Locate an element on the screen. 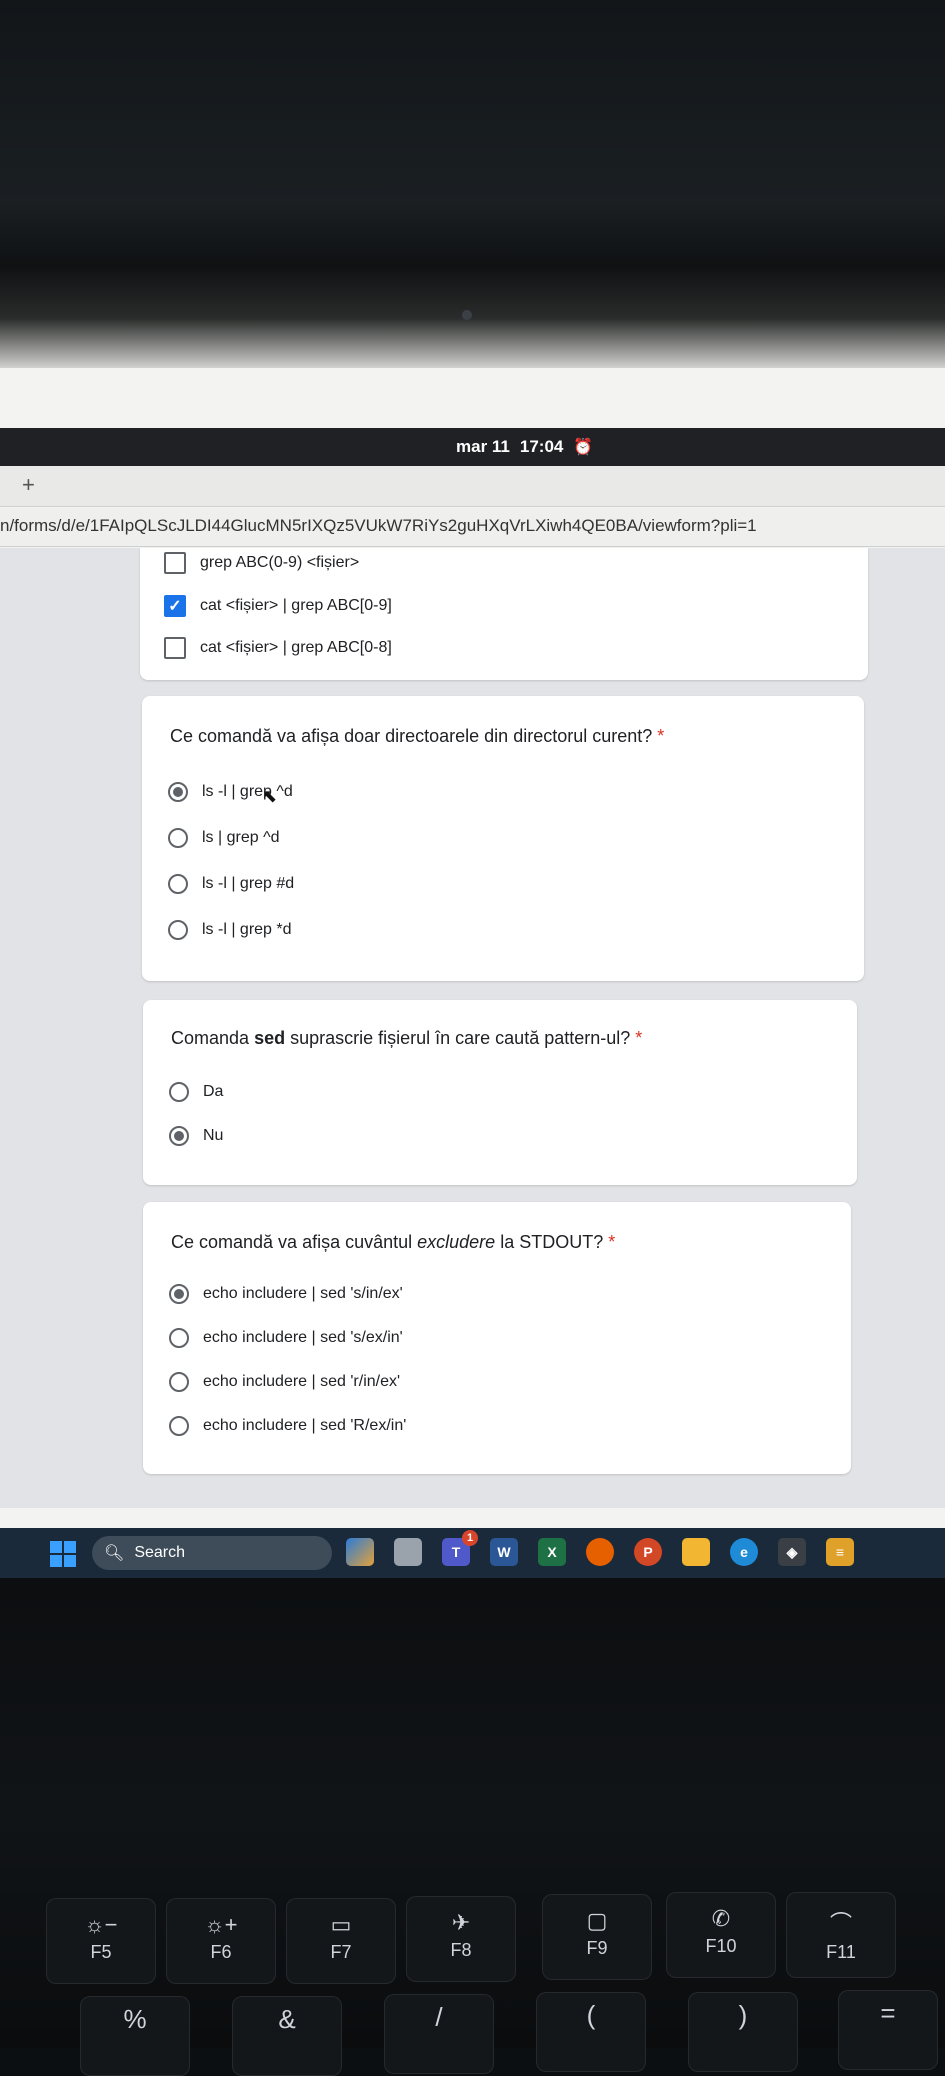 The height and width of the screenshot is (2076, 945). teams-icon: T1 is located at coordinates (460, 1548).